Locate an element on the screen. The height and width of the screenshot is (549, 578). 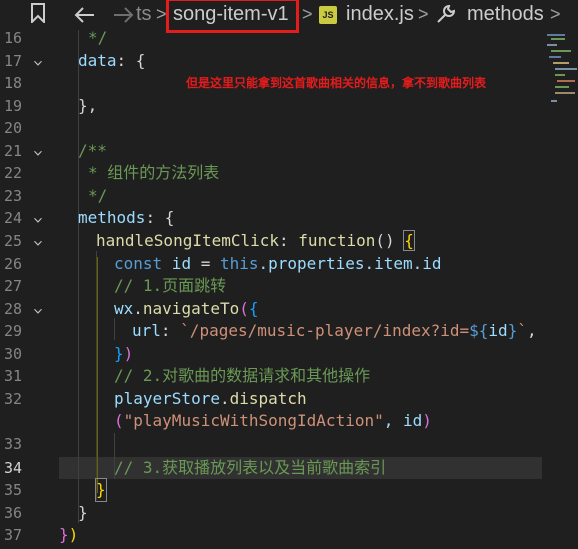
template-expression: } is located at coordinates (512, 330).